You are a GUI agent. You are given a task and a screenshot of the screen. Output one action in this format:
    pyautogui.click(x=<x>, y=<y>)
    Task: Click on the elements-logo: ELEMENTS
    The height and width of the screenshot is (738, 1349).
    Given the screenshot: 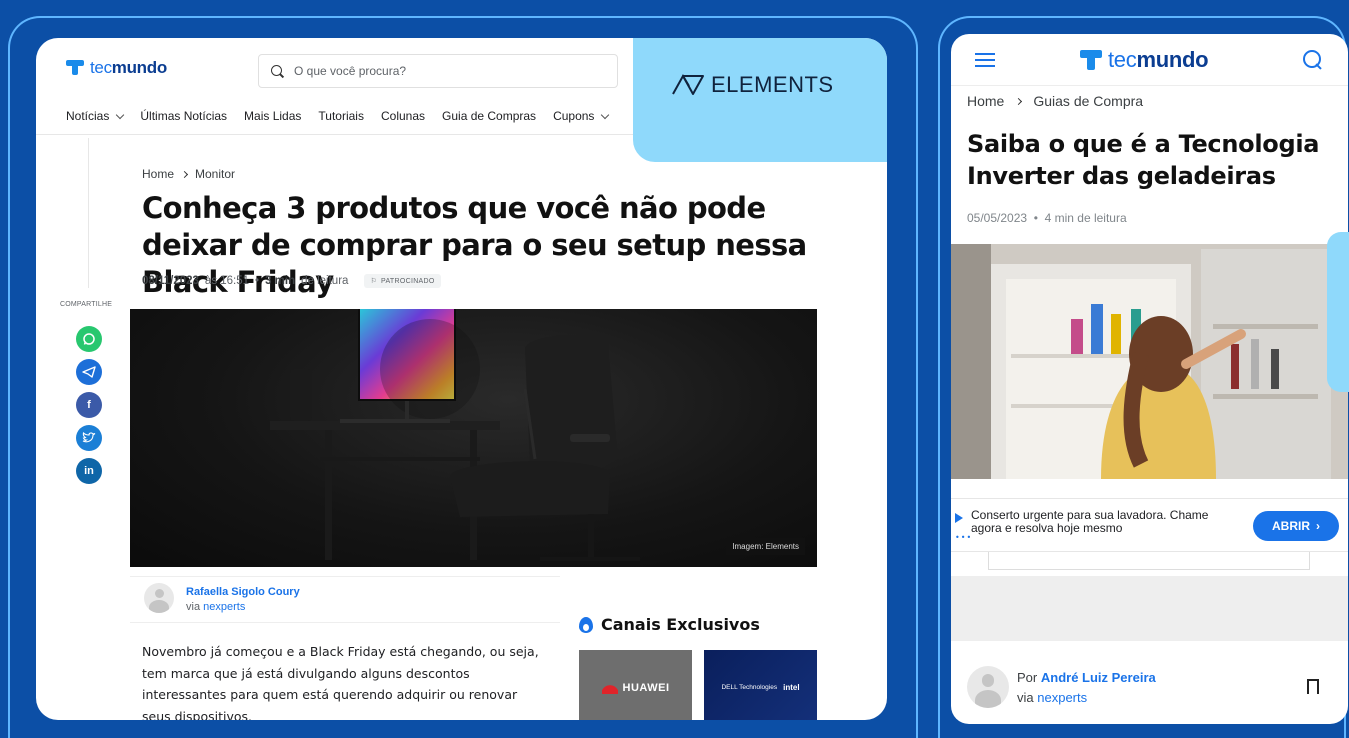 What is the action you would take?
    pyautogui.click(x=752, y=85)
    